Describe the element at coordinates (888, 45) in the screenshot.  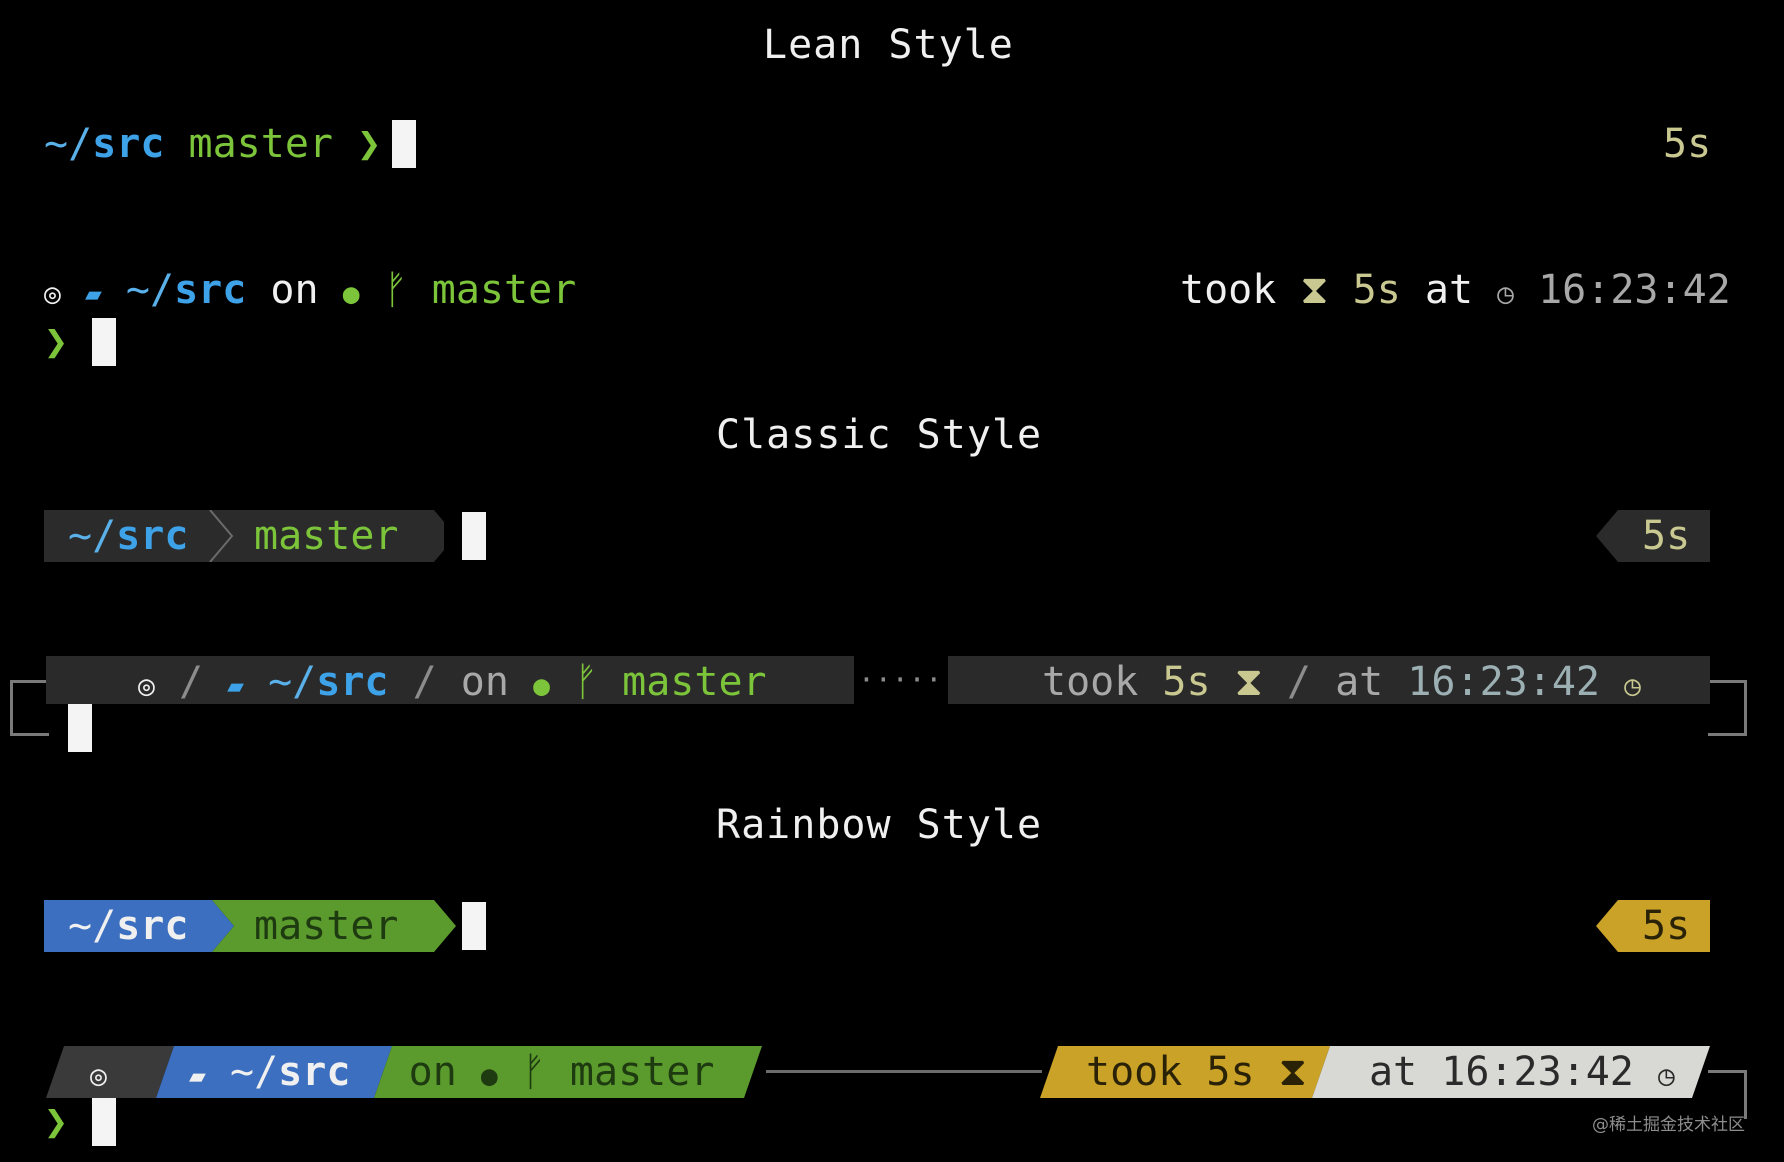
I see `lean-style-title: Lean Style` at that location.